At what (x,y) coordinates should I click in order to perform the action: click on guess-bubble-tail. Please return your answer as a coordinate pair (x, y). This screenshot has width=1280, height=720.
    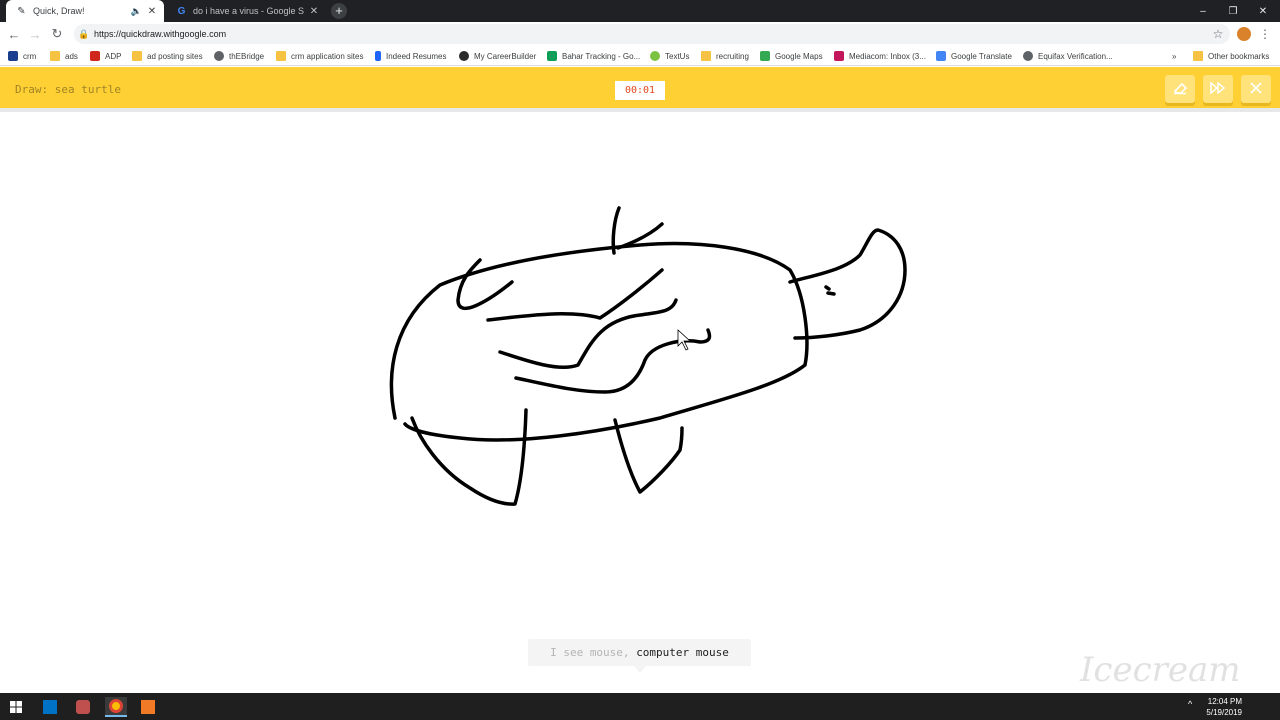
    Looking at the image, I should click on (640, 669).